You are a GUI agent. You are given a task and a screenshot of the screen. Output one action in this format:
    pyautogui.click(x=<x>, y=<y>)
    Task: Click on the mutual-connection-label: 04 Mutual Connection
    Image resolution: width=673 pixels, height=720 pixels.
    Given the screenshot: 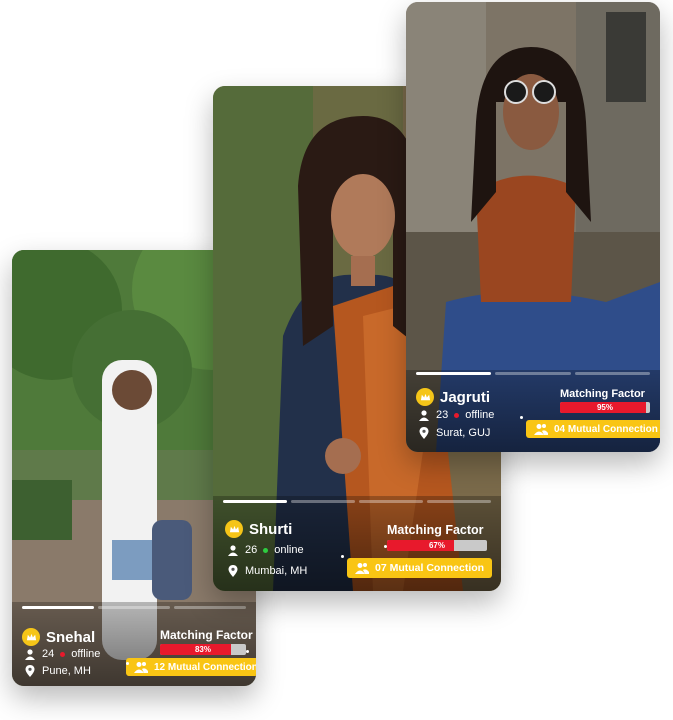 What is the action you would take?
    pyautogui.click(x=606, y=429)
    